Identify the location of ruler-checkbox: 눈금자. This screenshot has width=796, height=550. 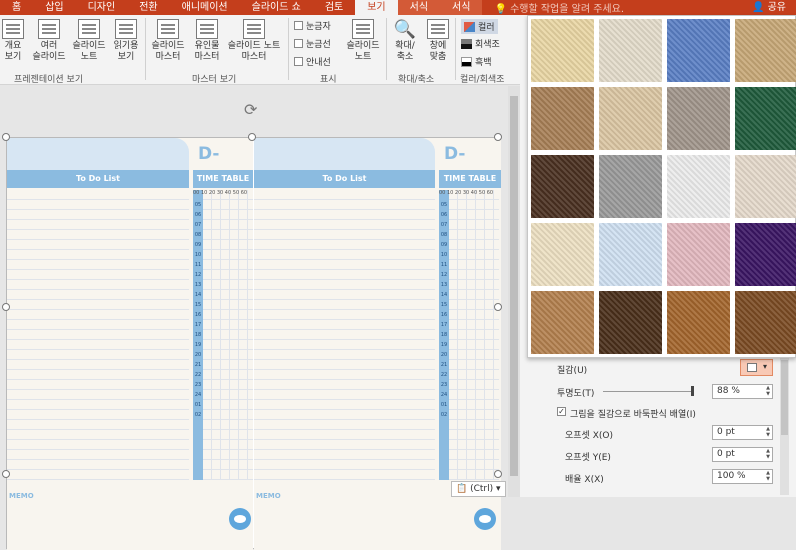
(312, 25).